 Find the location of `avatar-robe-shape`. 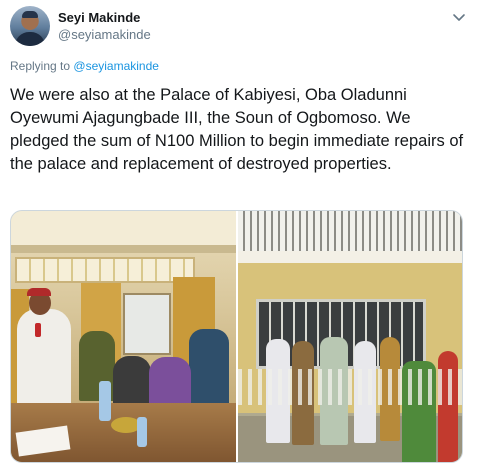

avatar-robe-shape is located at coordinates (30, 39).